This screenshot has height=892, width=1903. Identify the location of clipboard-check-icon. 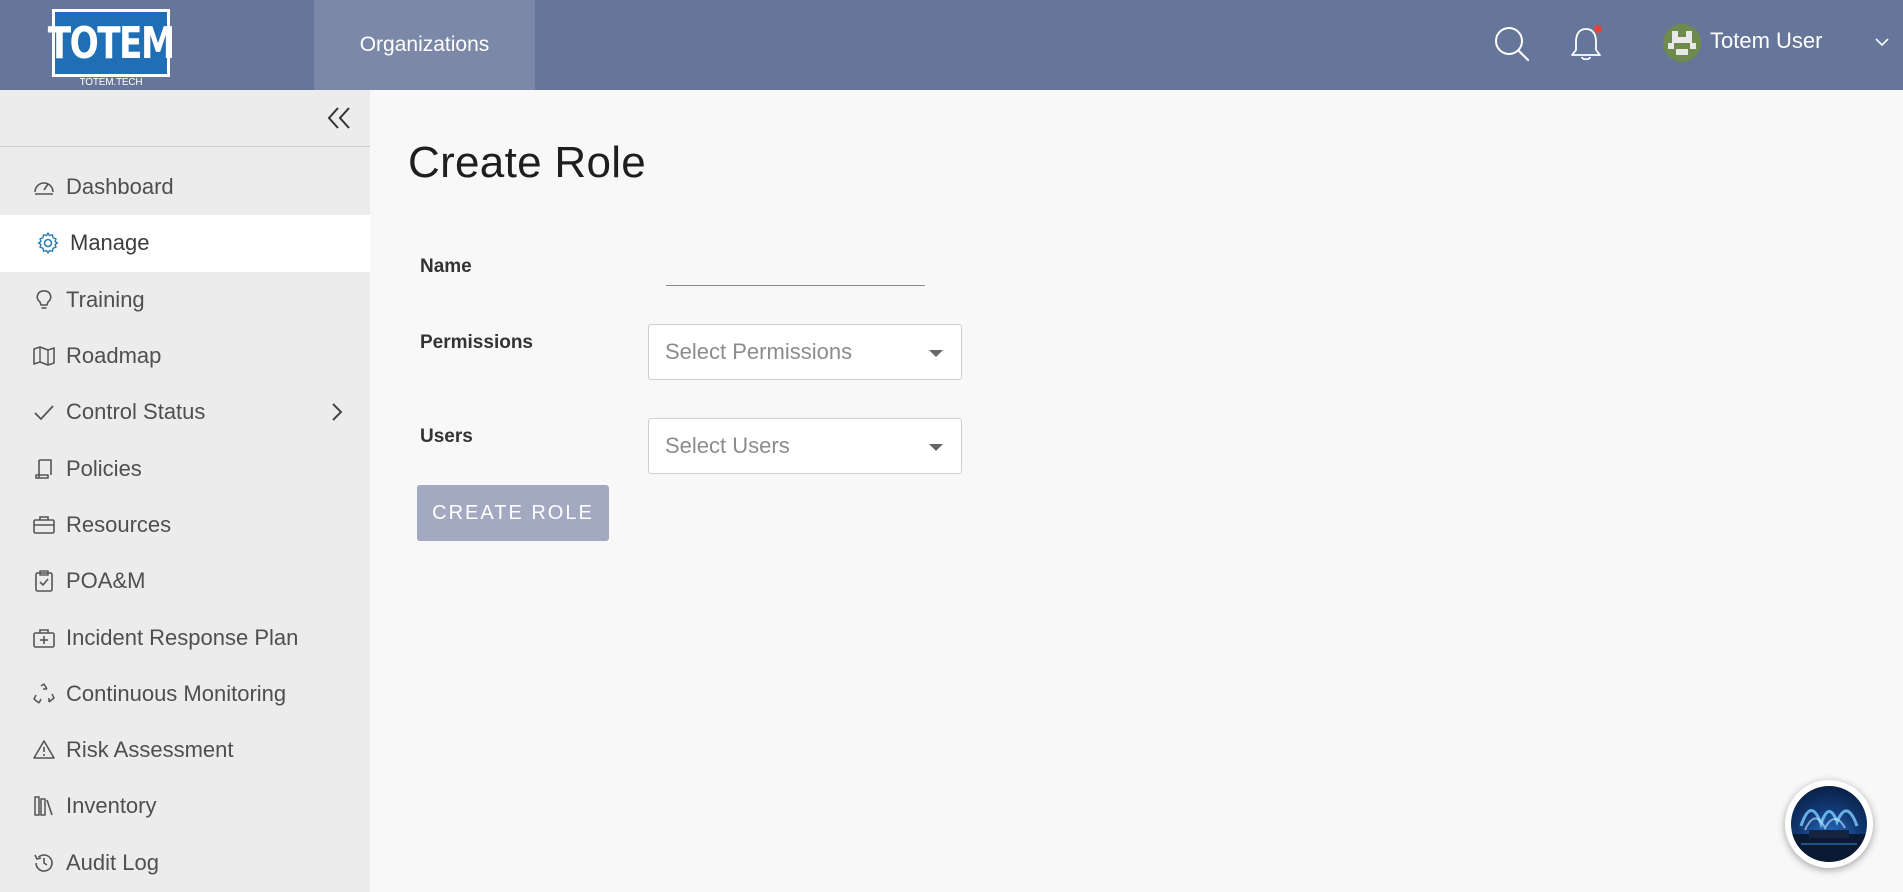
(44, 581).